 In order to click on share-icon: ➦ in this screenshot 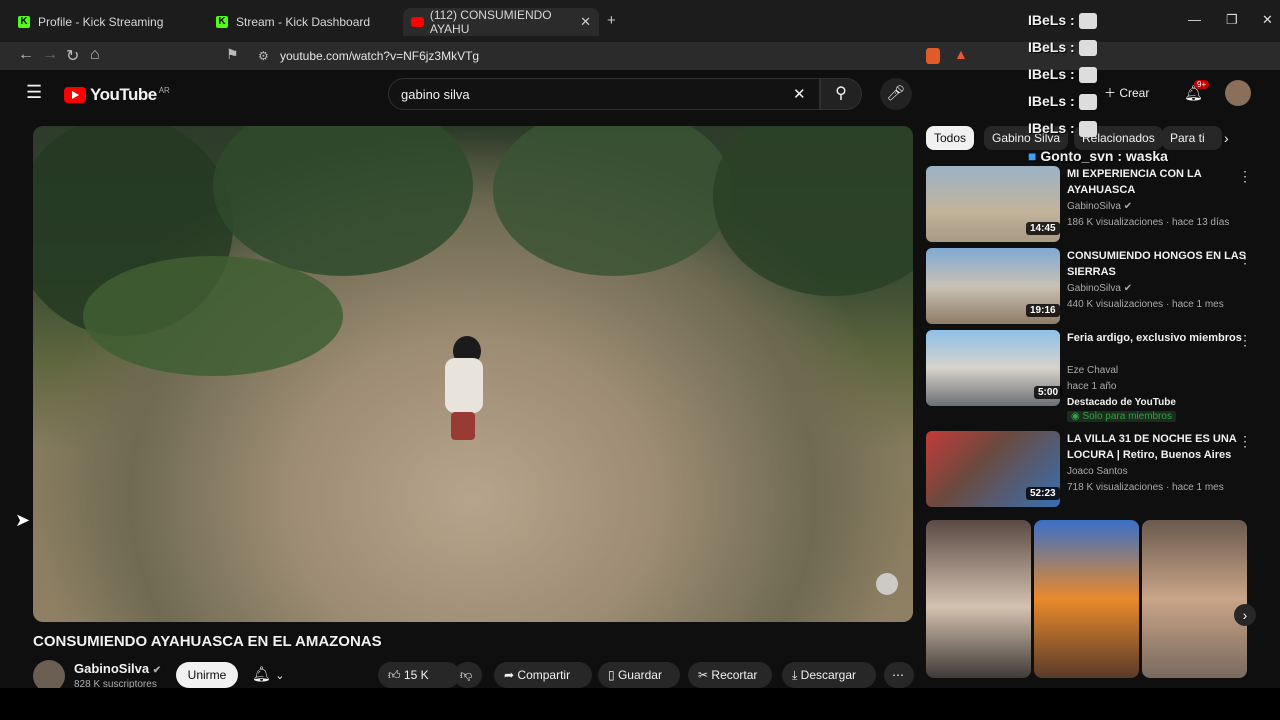, I will do `click(509, 675)`.